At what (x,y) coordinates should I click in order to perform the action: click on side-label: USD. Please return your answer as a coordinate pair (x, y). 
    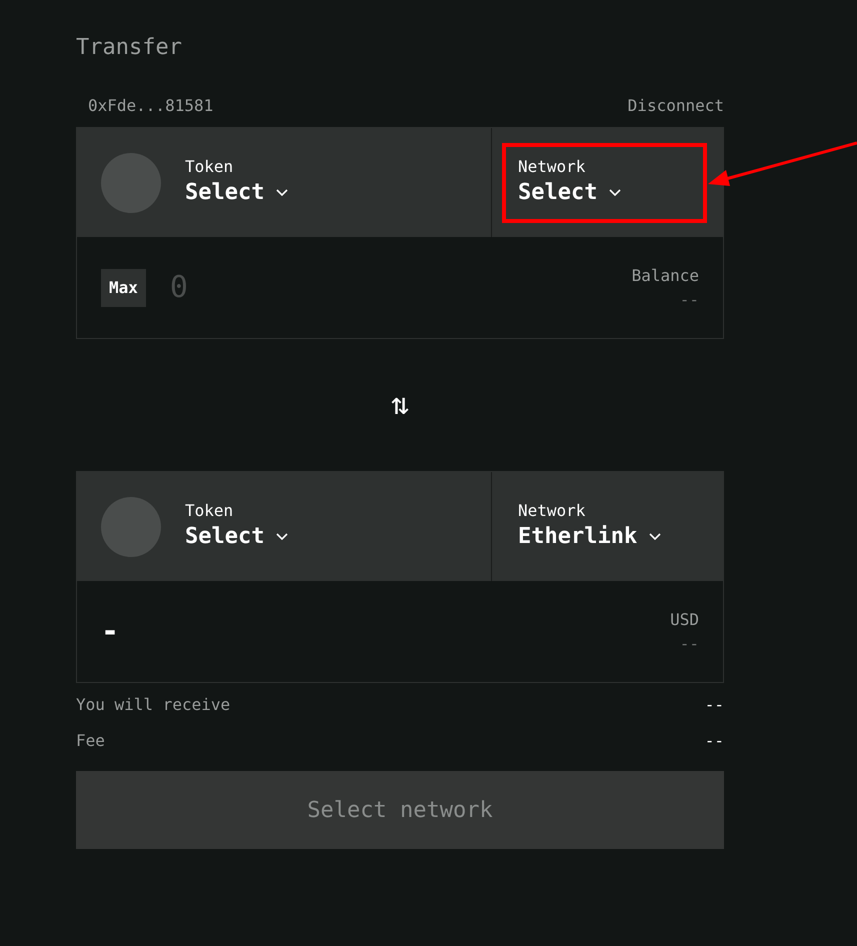
    Looking at the image, I should click on (684, 619).